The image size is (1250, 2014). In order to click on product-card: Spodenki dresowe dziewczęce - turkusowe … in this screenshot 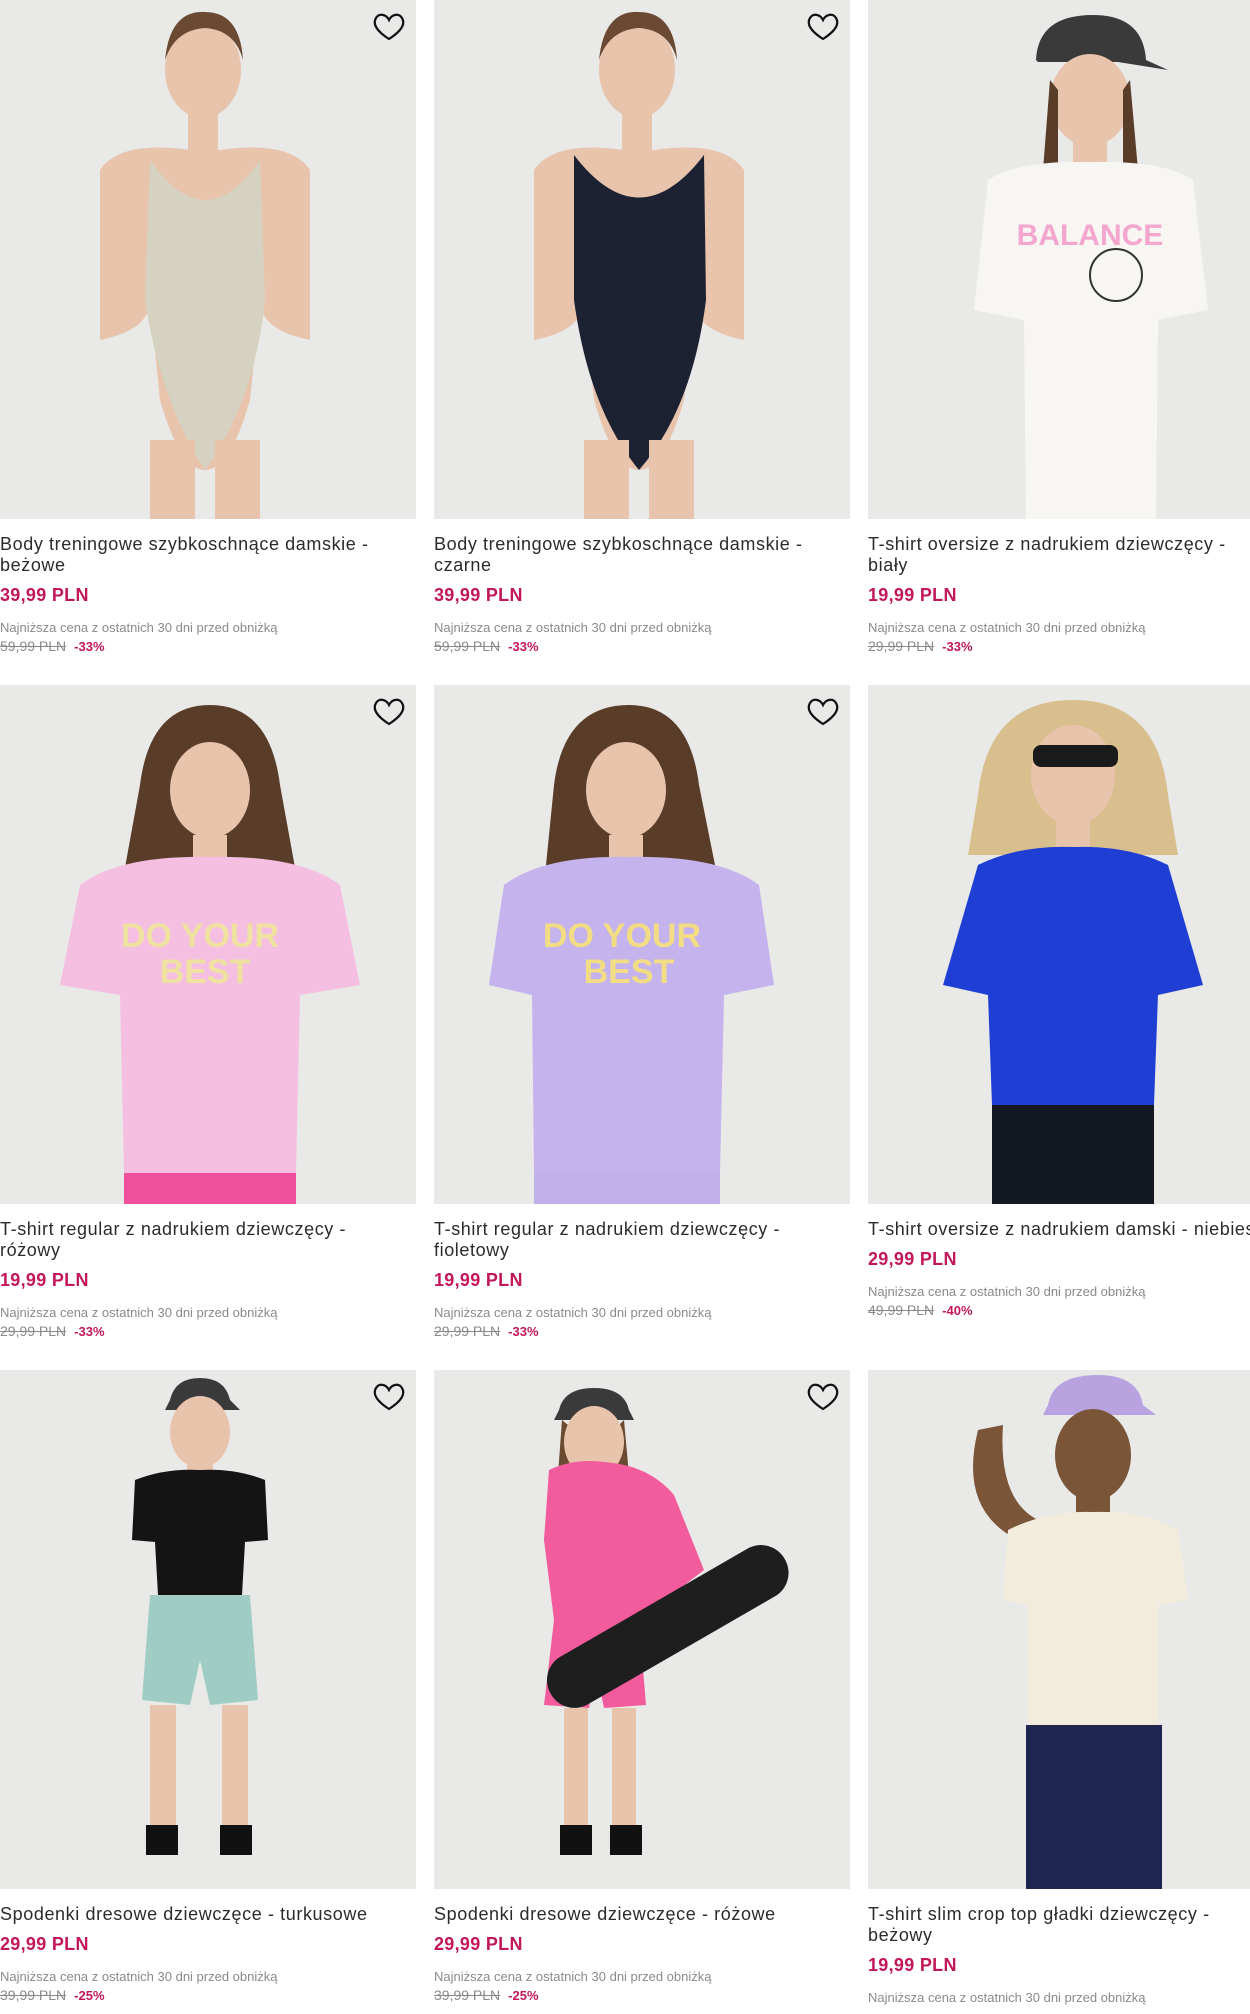, I will do `click(208, 1686)`.